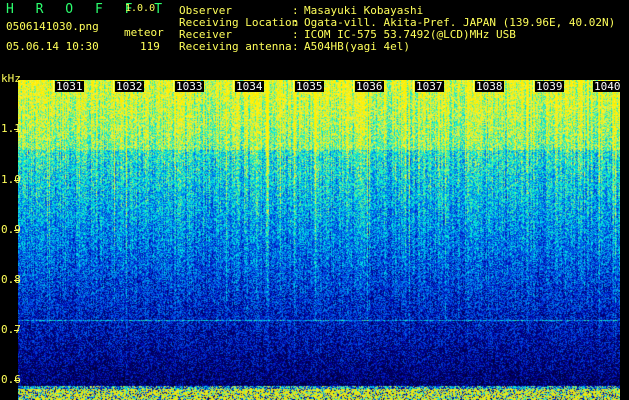  Describe the element at coordinates (189, 86) in the screenshot. I see `x-tick-label: 1033` at that location.